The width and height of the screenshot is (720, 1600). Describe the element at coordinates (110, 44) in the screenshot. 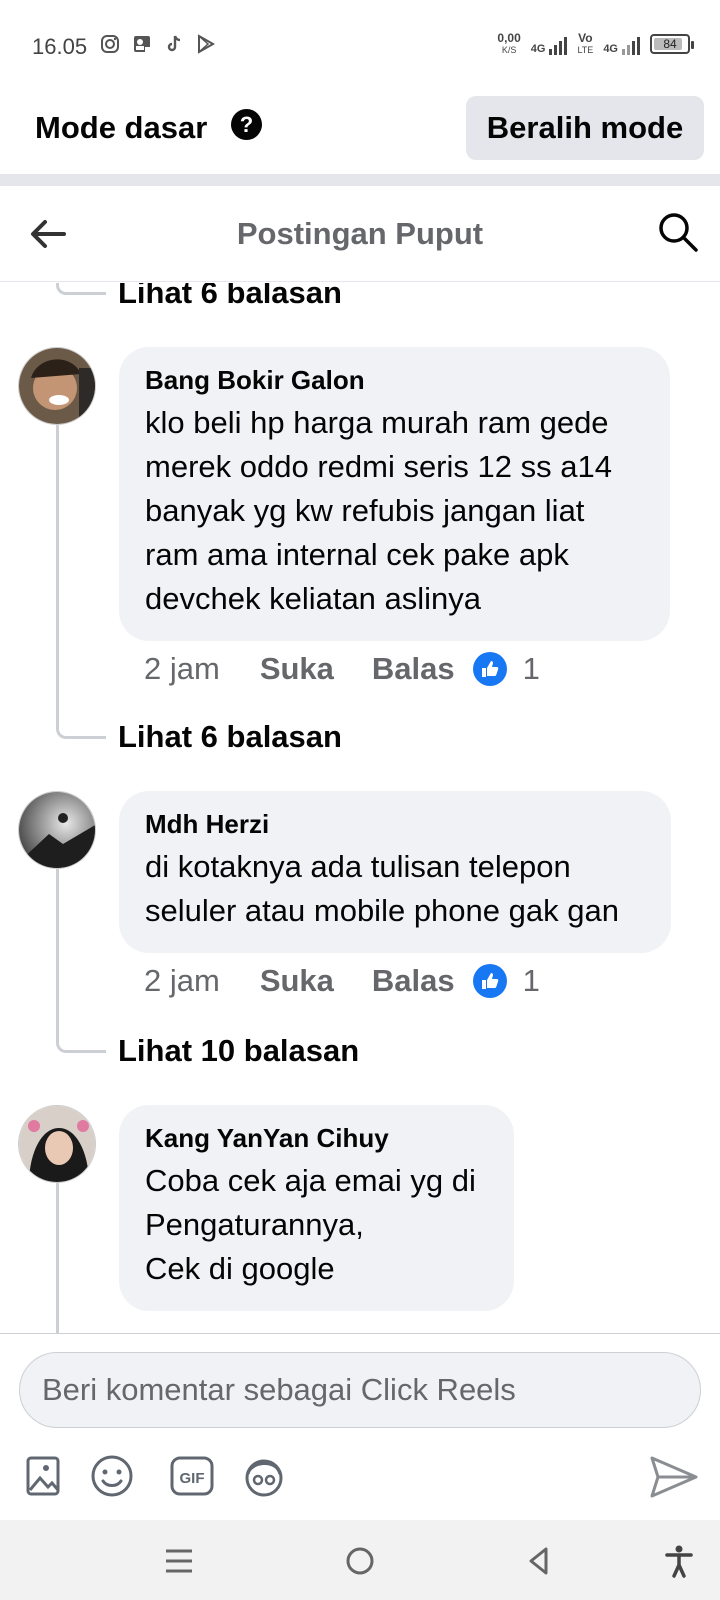

I see `instagram-icon` at that location.